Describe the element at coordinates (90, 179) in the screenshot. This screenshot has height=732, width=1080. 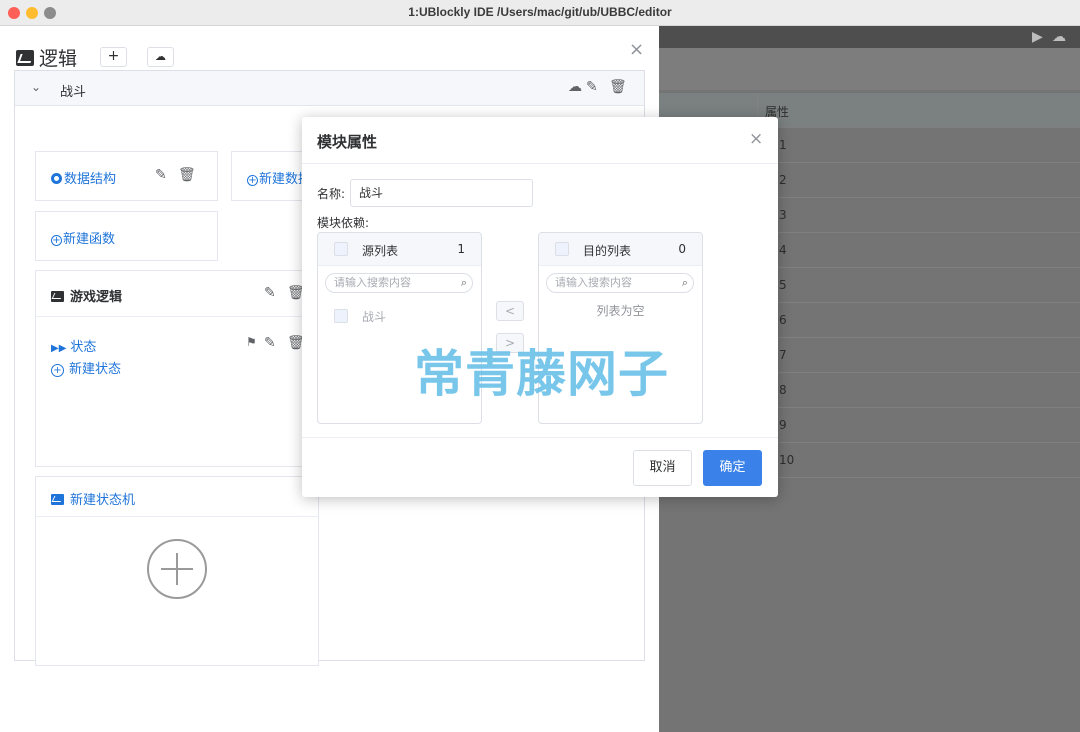
I see `data-structure-label: 数据结构` at that location.